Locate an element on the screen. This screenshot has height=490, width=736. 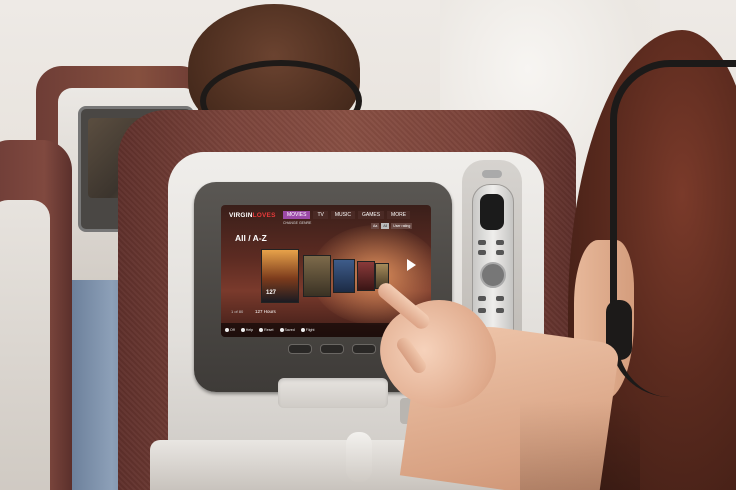
off-button: Off is located at coordinates (230, 330).